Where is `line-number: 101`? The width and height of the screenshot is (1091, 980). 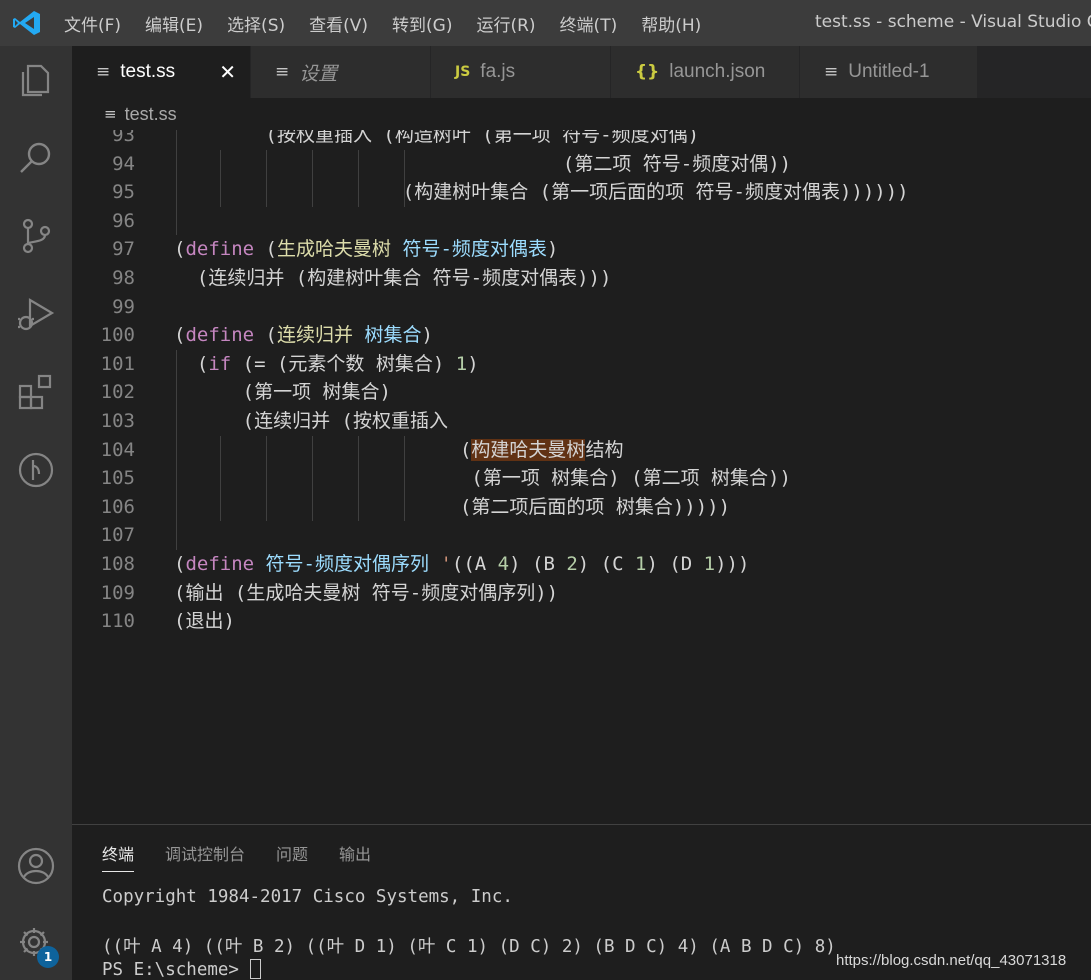 line-number: 101 is located at coordinates (117, 363).